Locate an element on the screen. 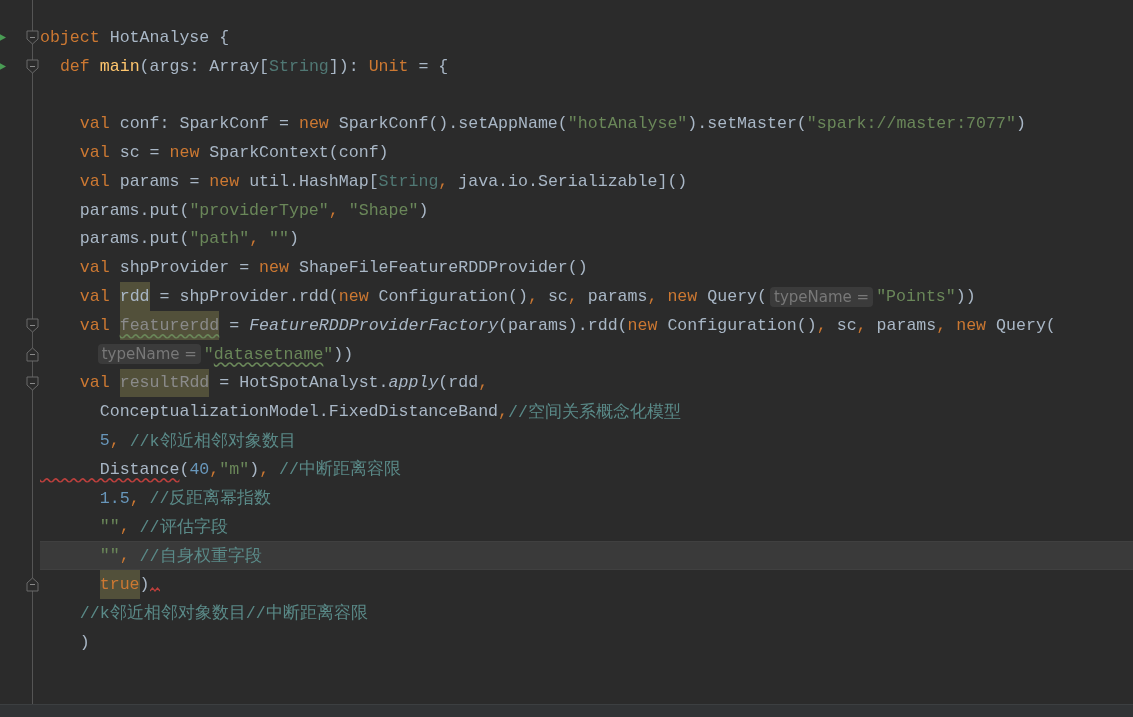 Image resolution: width=1133 pixels, height=717 pixels. code-text: FeatureRDDProviderFactory is located at coordinates (374, 325).